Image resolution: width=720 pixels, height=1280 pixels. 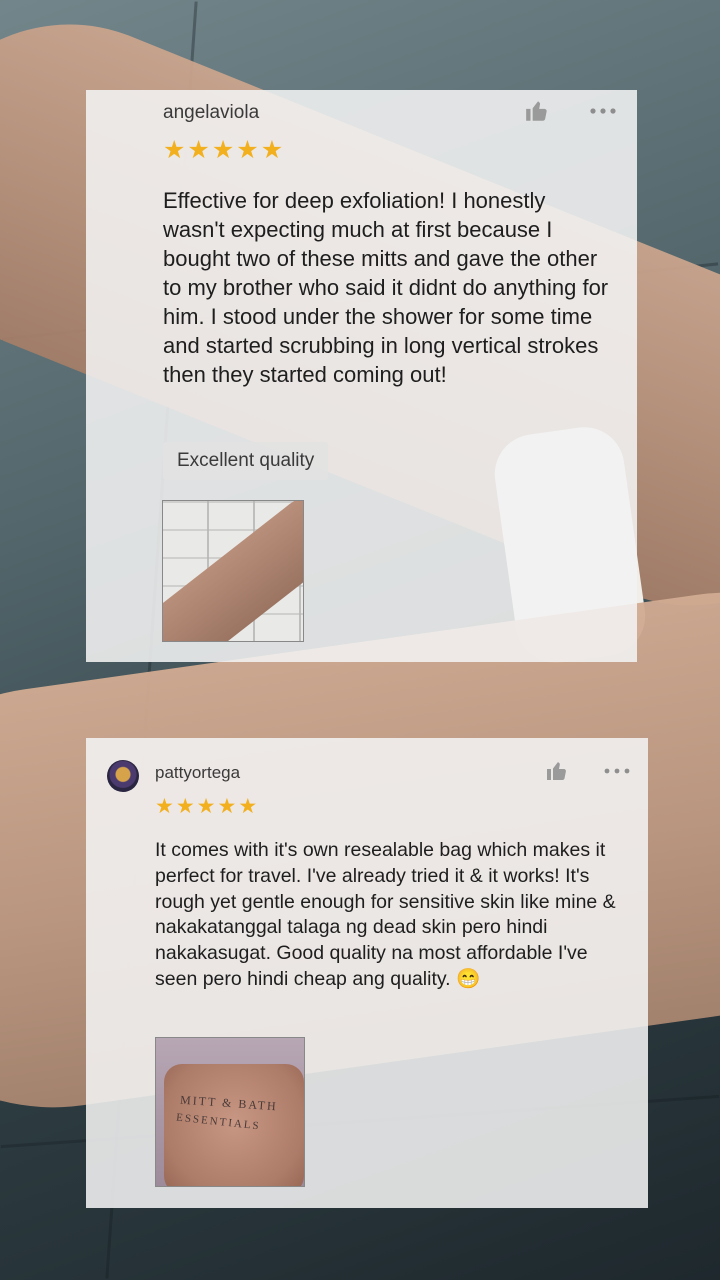 What do you see at coordinates (246, 461) in the screenshot?
I see `review-tag: Excellent quality` at bounding box center [246, 461].